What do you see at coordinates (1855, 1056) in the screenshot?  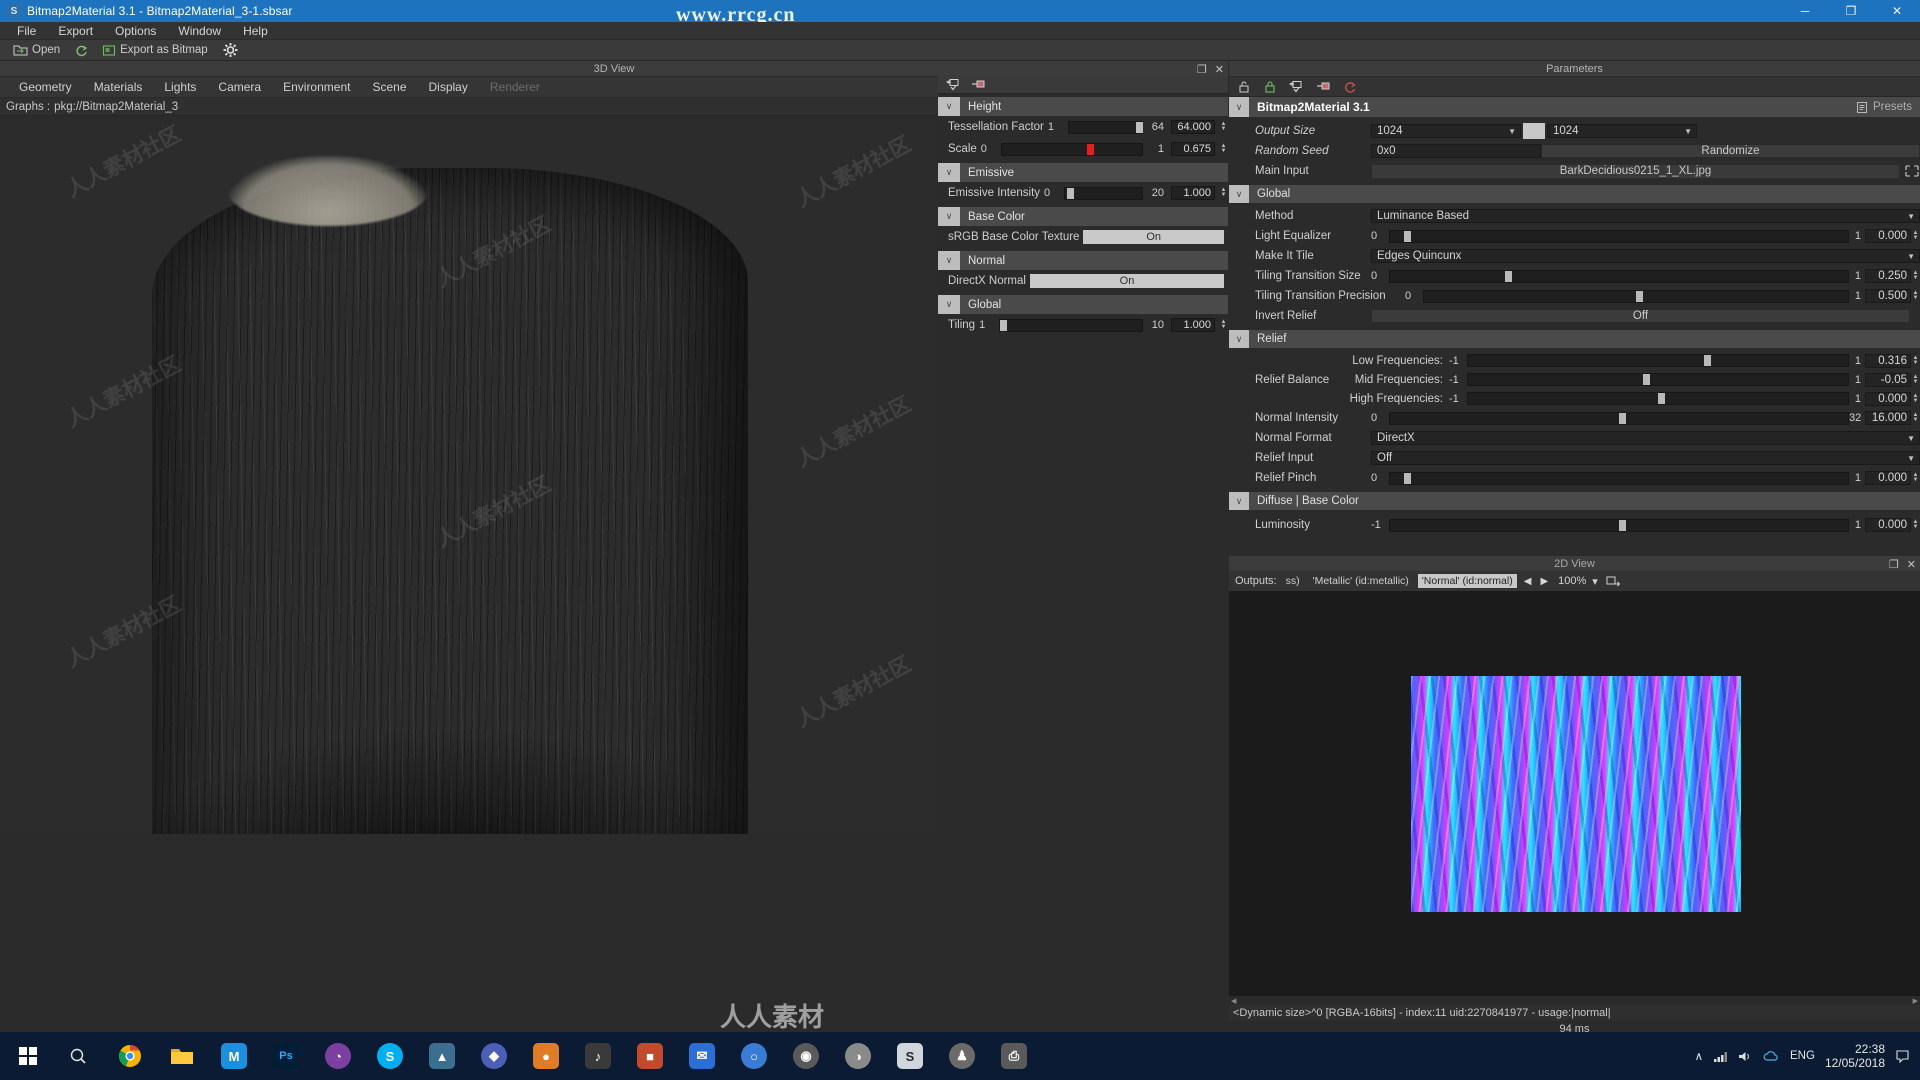 I see `clock: 22:38 12/05/2018` at bounding box center [1855, 1056].